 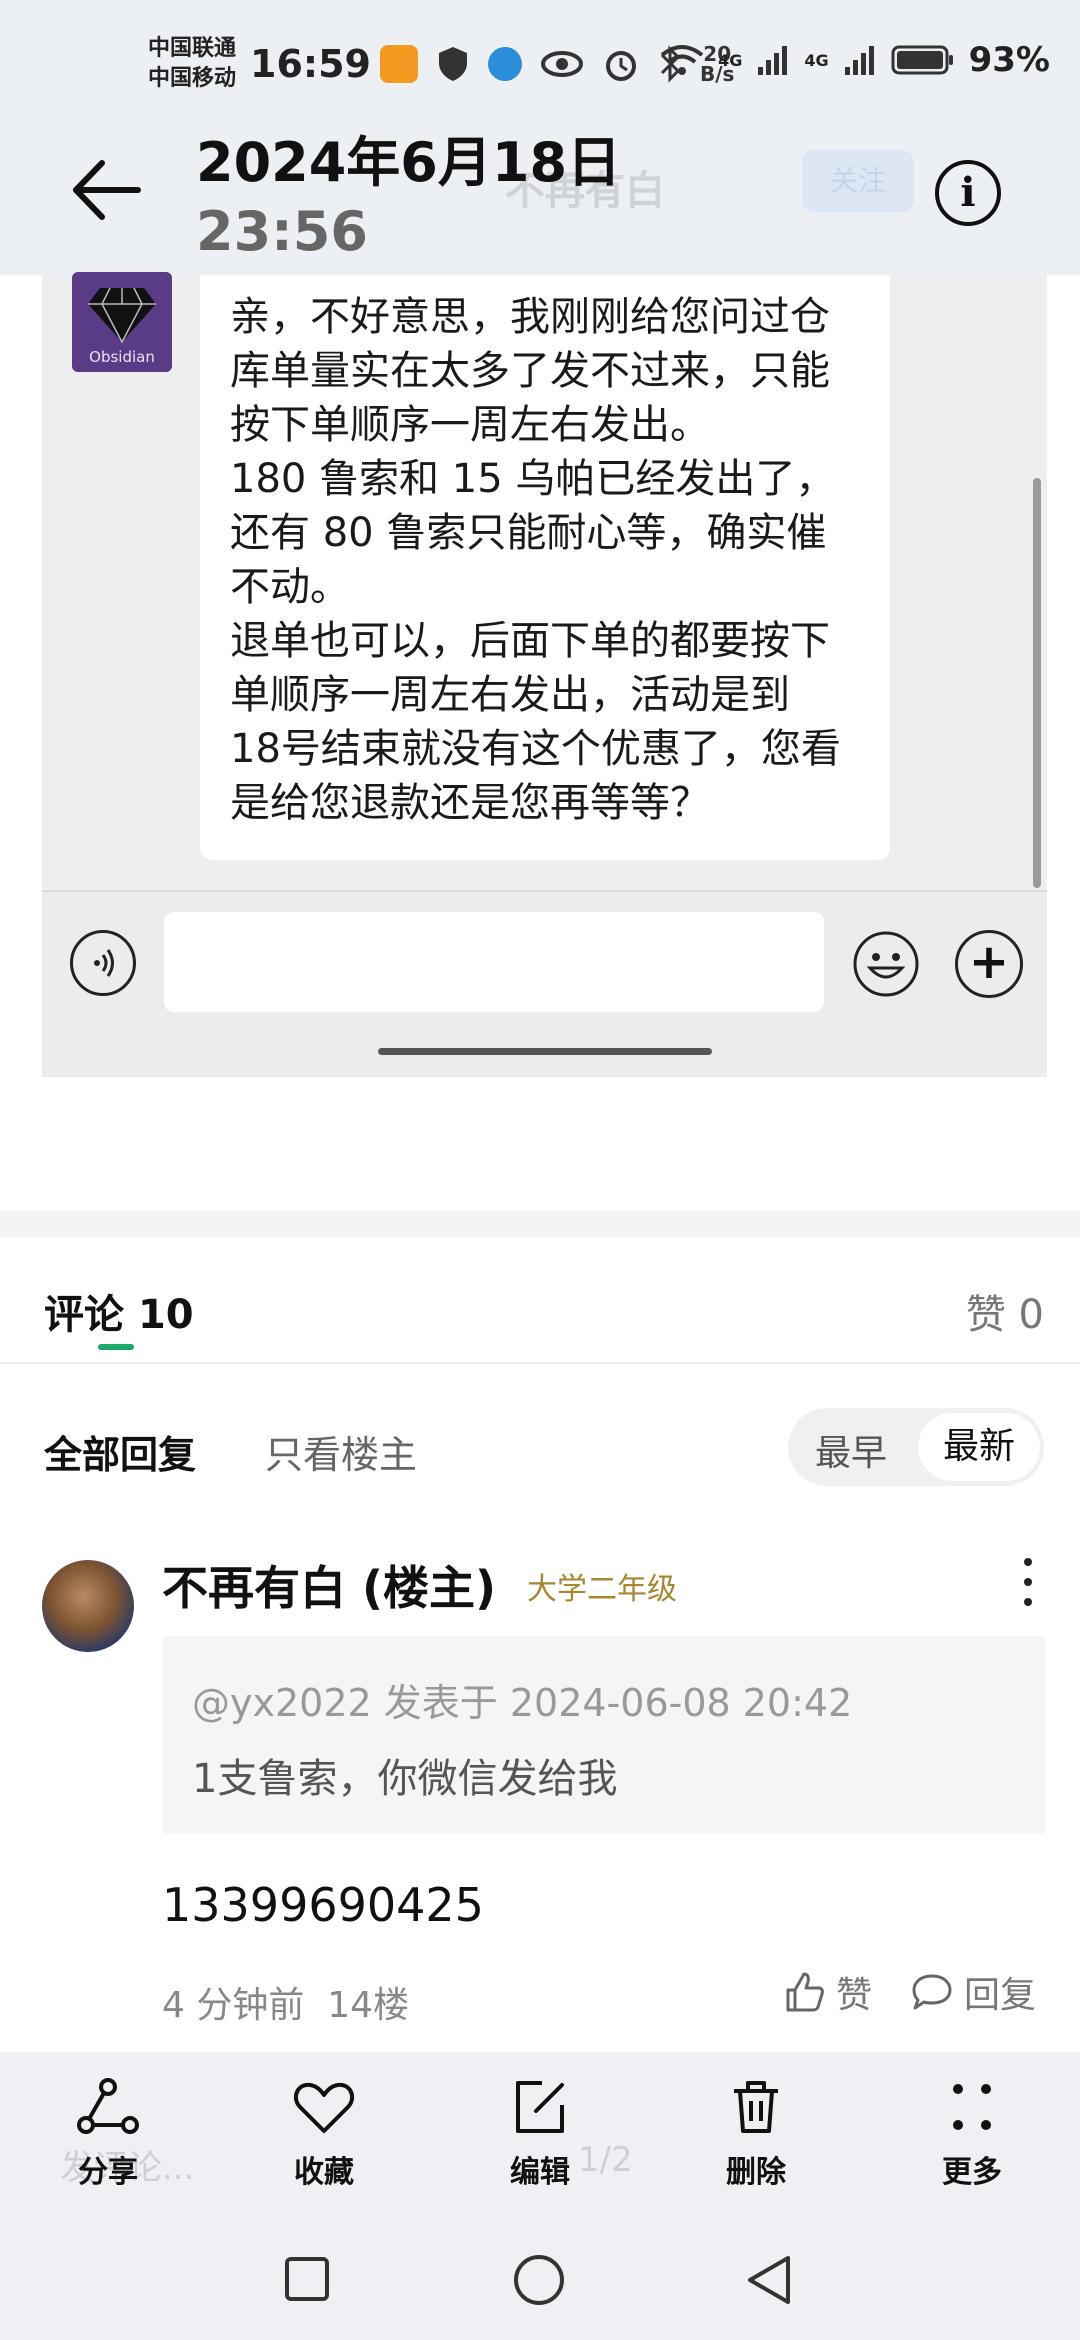 I want to click on delete-button: 删除, so click(x=756, y=2133).